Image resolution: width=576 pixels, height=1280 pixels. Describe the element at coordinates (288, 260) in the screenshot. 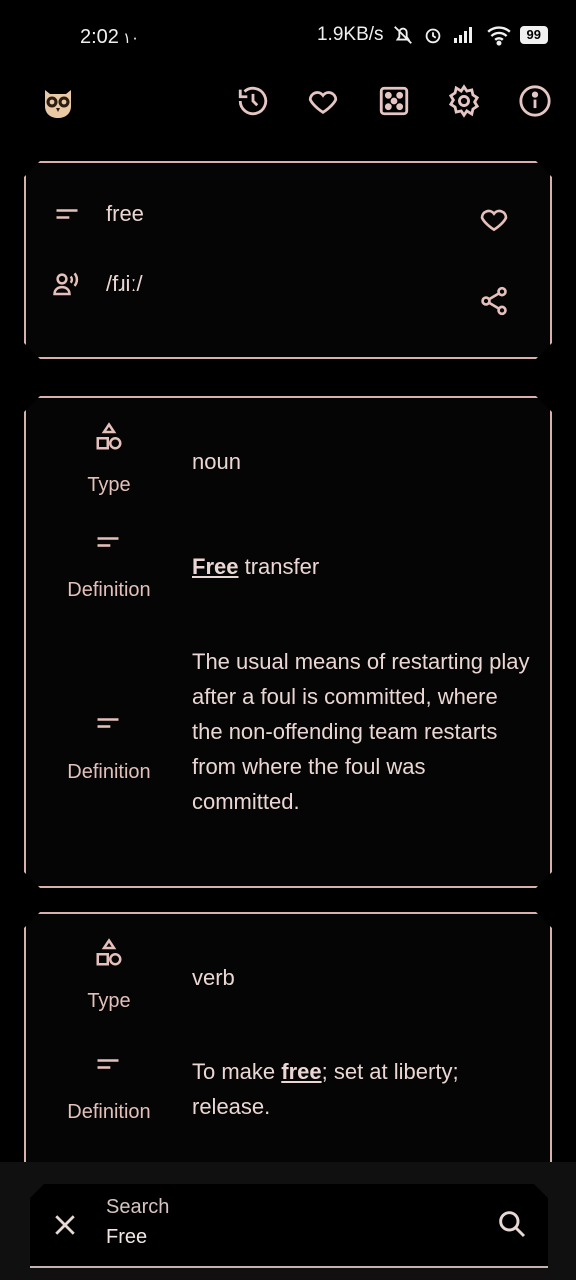

I see `word-card: free /fɹiː/` at that location.